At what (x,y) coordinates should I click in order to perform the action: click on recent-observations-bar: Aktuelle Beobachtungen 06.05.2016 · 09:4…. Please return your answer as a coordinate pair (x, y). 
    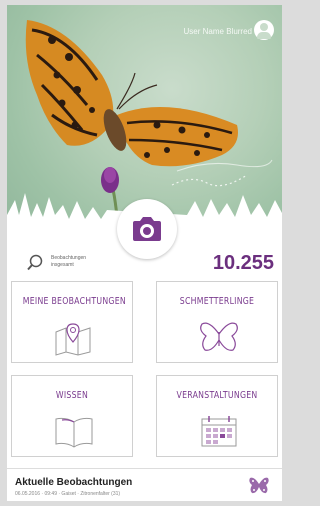
    Looking at the image, I should click on (144, 484).